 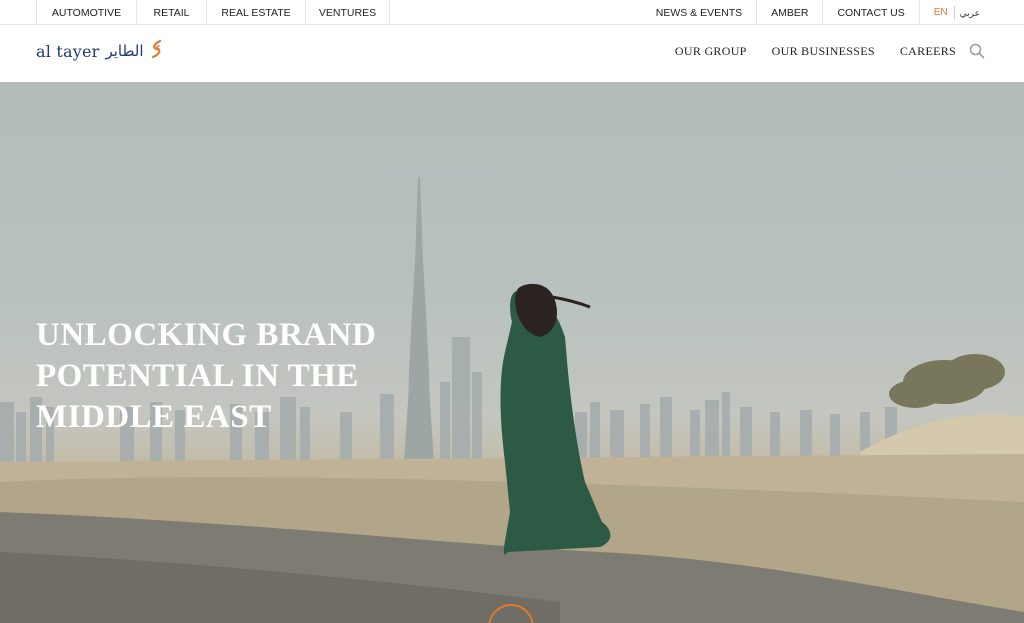 What do you see at coordinates (68, 51) in the screenshot?
I see `logo-text-en: al tayer` at bounding box center [68, 51].